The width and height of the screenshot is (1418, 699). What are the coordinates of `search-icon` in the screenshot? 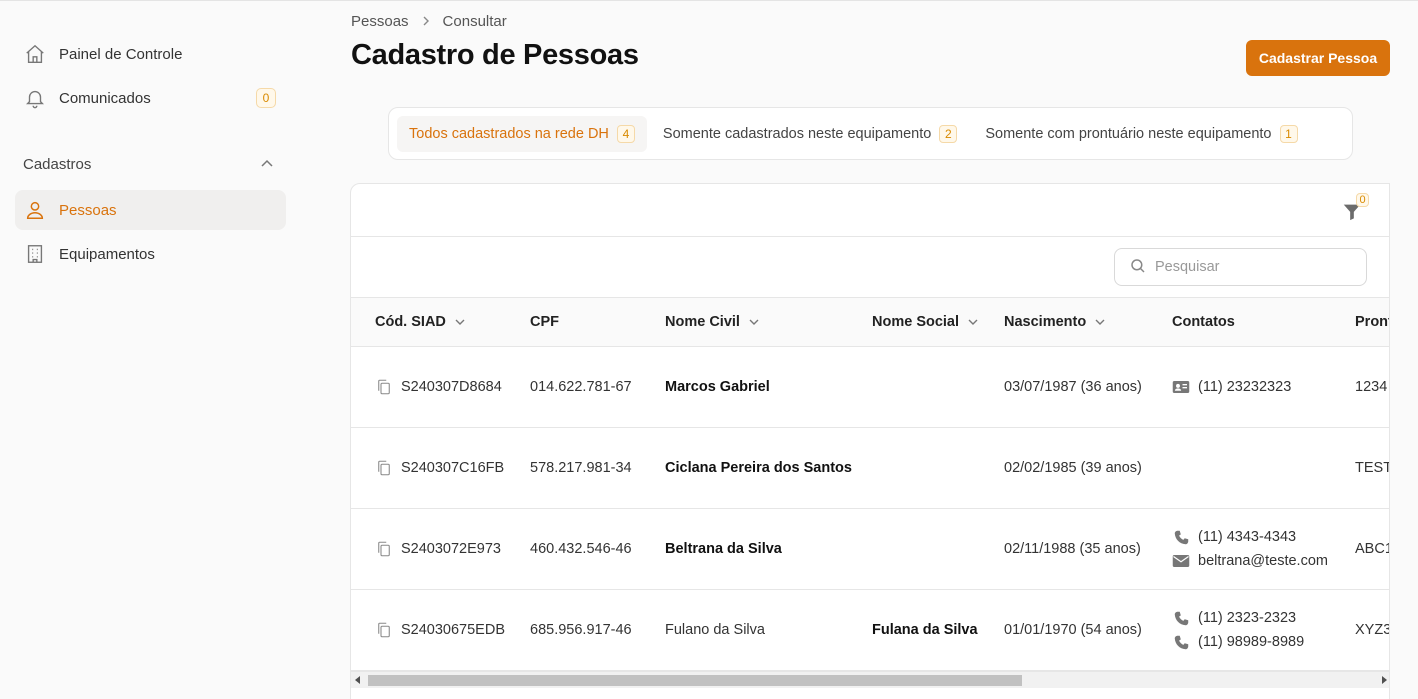 It's located at (1138, 267).